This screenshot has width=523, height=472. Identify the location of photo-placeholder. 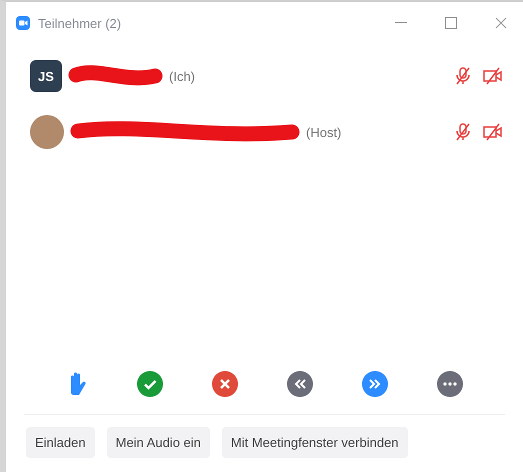
(47, 132).